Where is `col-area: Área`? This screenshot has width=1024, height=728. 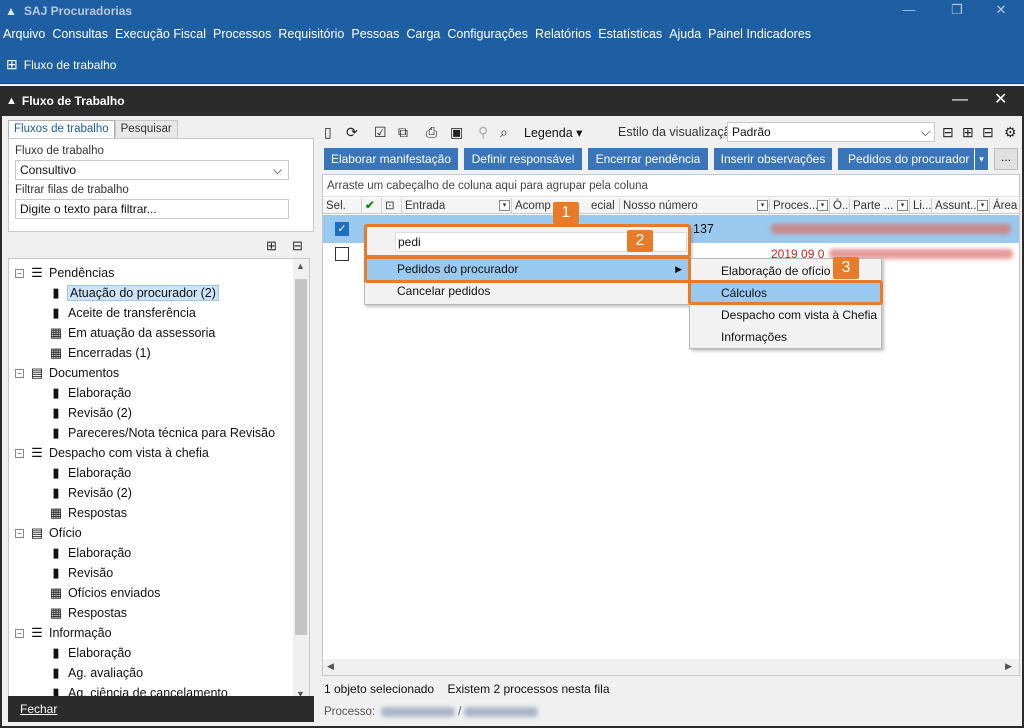
col-area: Área is located at coordinates (1004, 206).